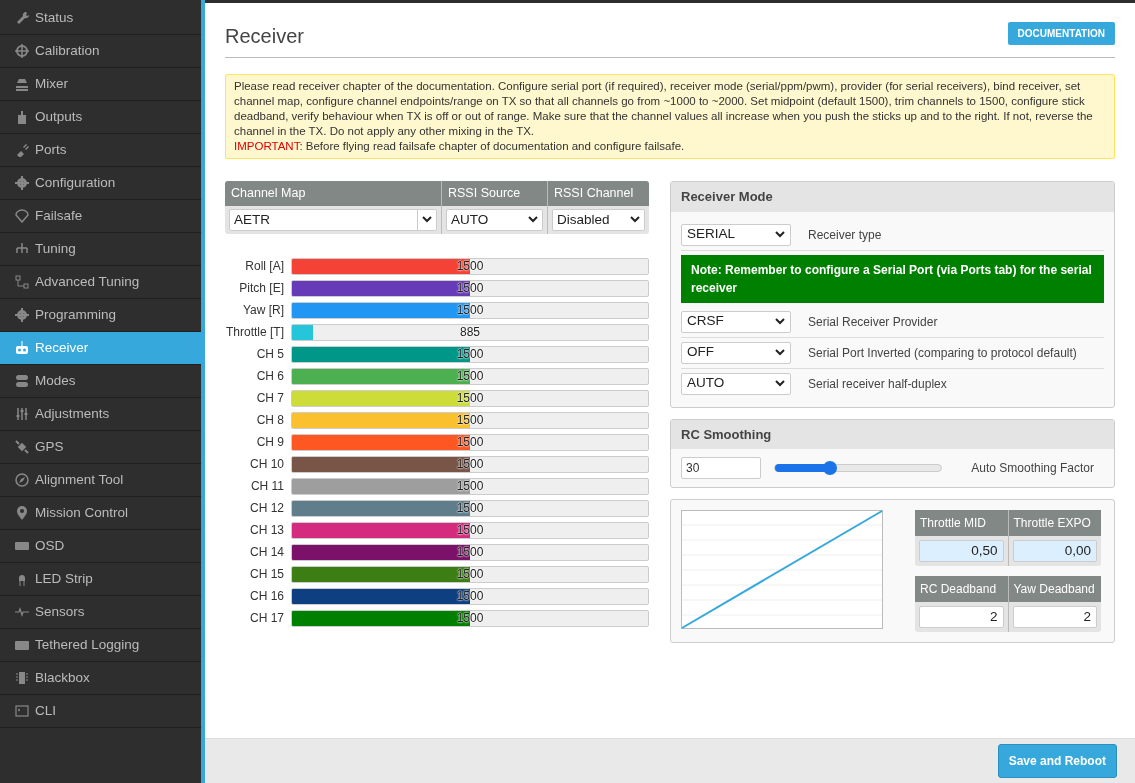  I want to click on pulse-icon, so click(22, 612).